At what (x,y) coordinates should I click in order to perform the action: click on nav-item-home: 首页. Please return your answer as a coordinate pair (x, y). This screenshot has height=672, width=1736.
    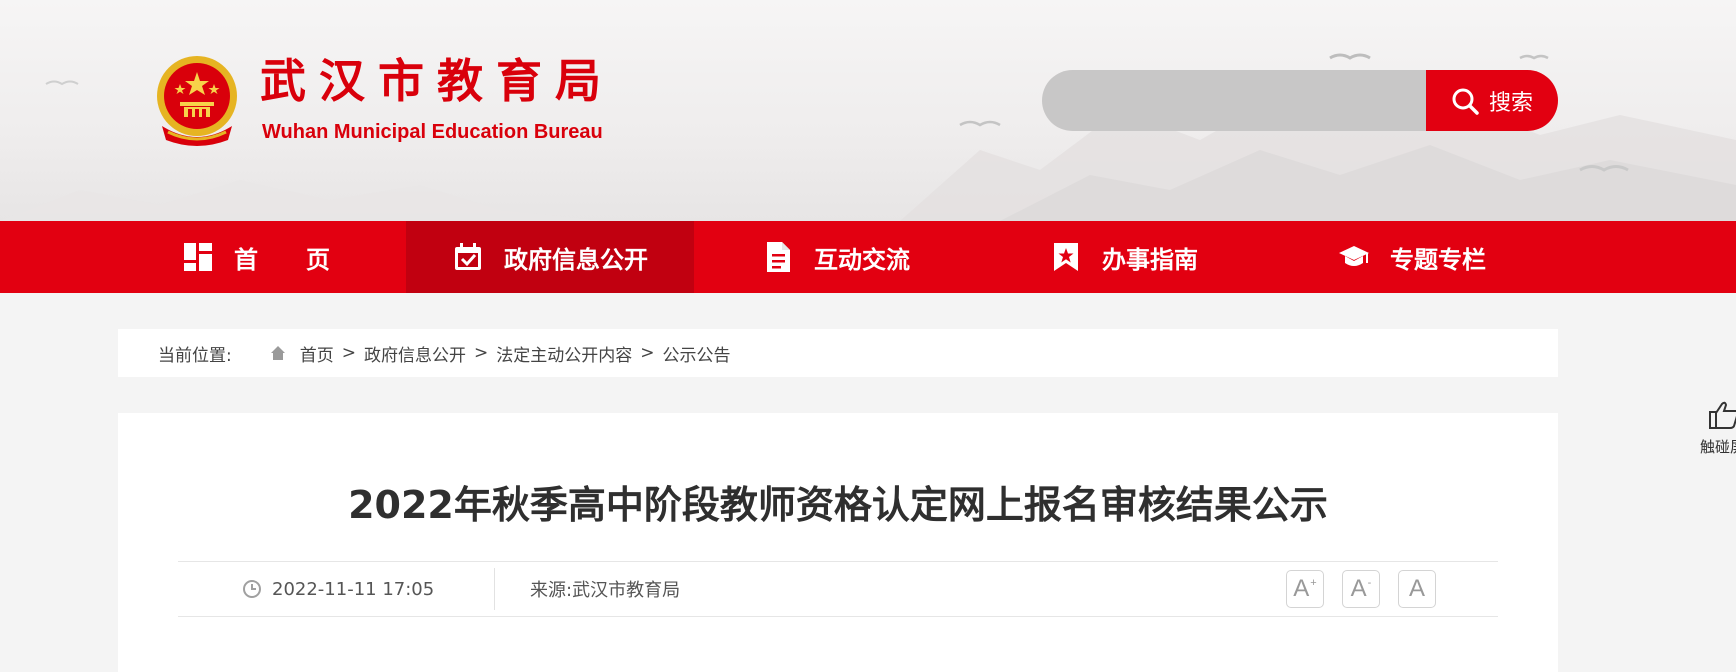
    Looking at the image, I should click on (280, 257).